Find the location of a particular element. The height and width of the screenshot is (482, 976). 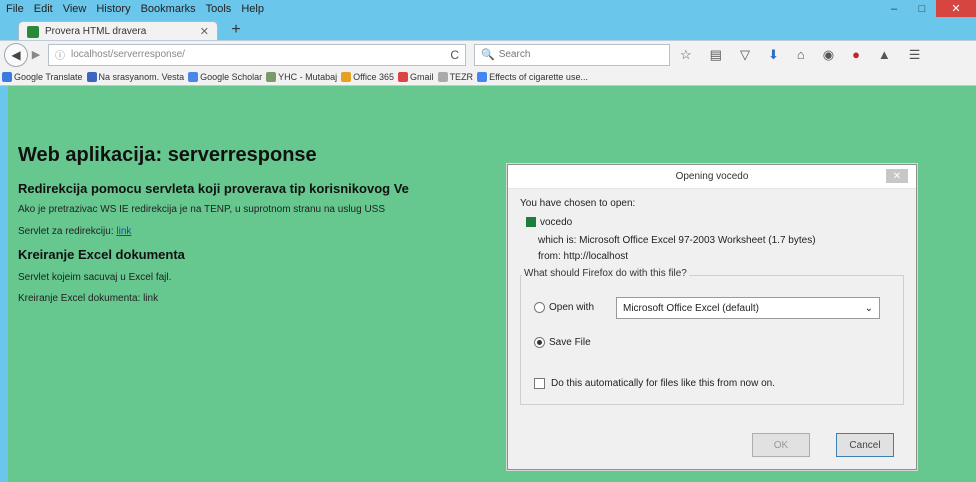

open-with-radio: Open with is located at coordinates (564, 307).